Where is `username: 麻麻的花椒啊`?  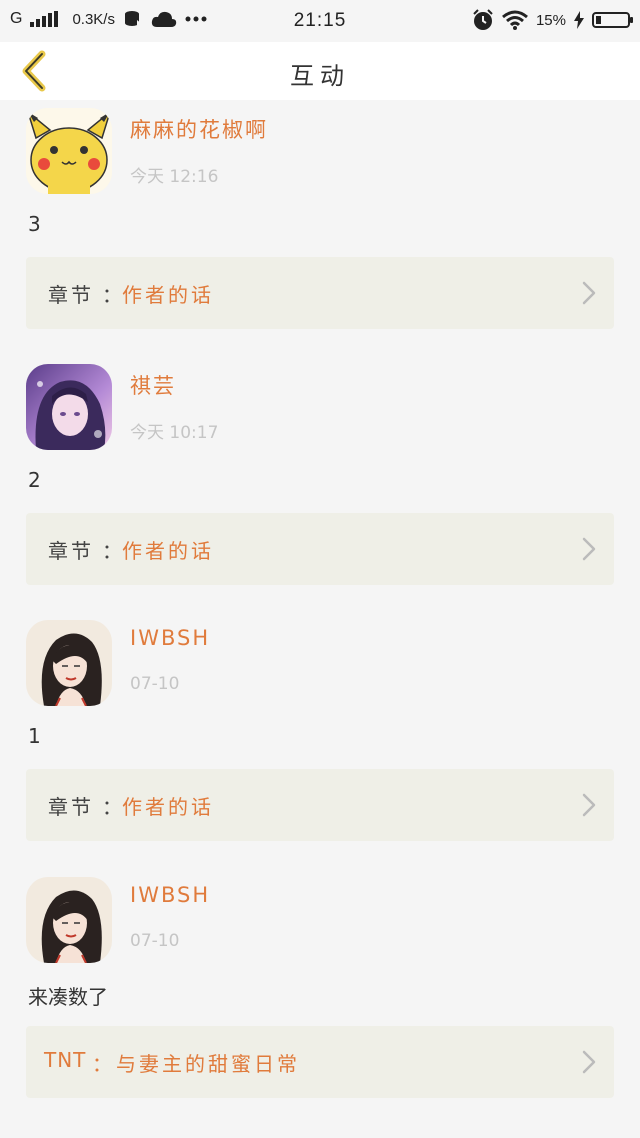
username: 麻麻的花椒啊 is located at coordinates (199, 129).